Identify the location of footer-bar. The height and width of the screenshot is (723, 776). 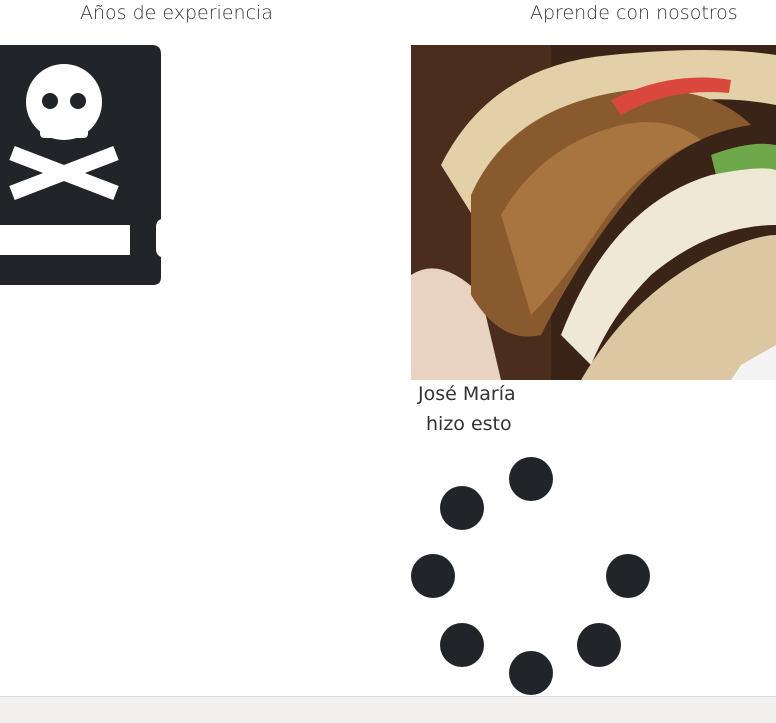
(388, 709).